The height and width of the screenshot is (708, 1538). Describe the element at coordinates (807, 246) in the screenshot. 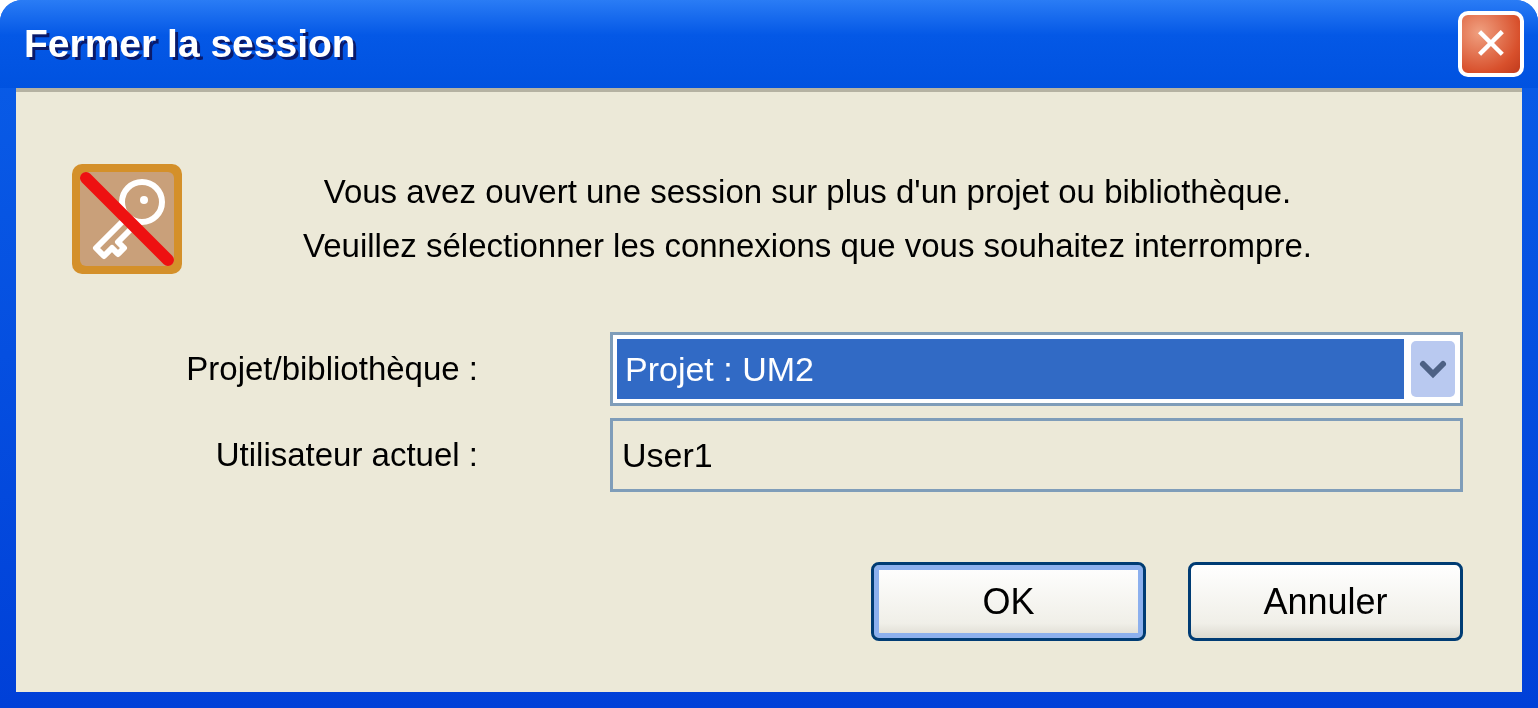

I see `message-text: Veuillez sélectionner les connexions que vous souhaitez interrompre.` at that location.